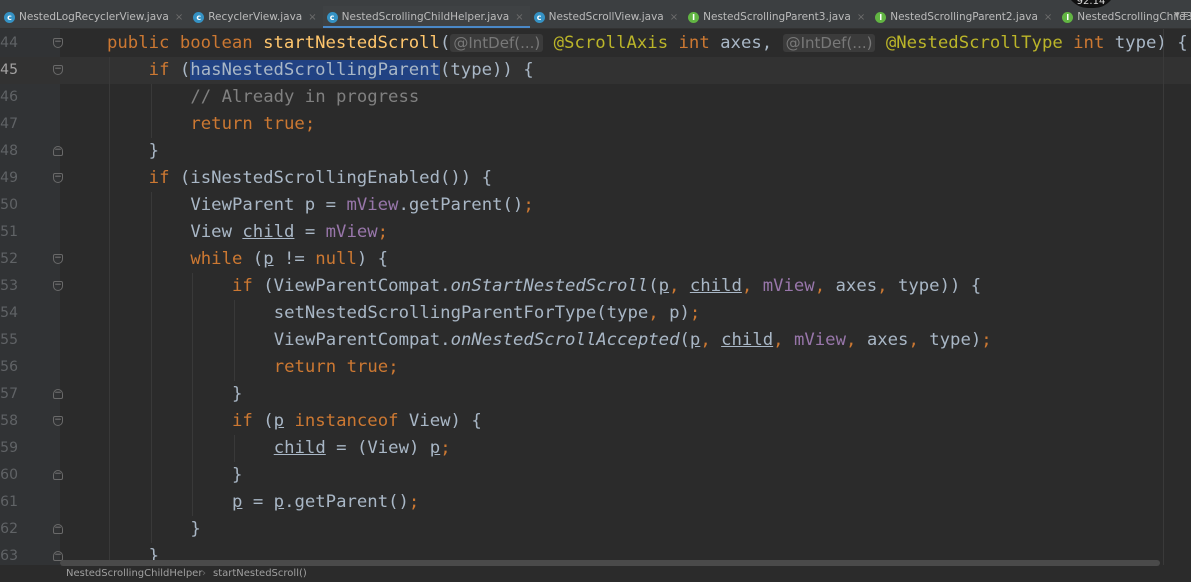  I want to click on code-token: child, so click(268, 232).